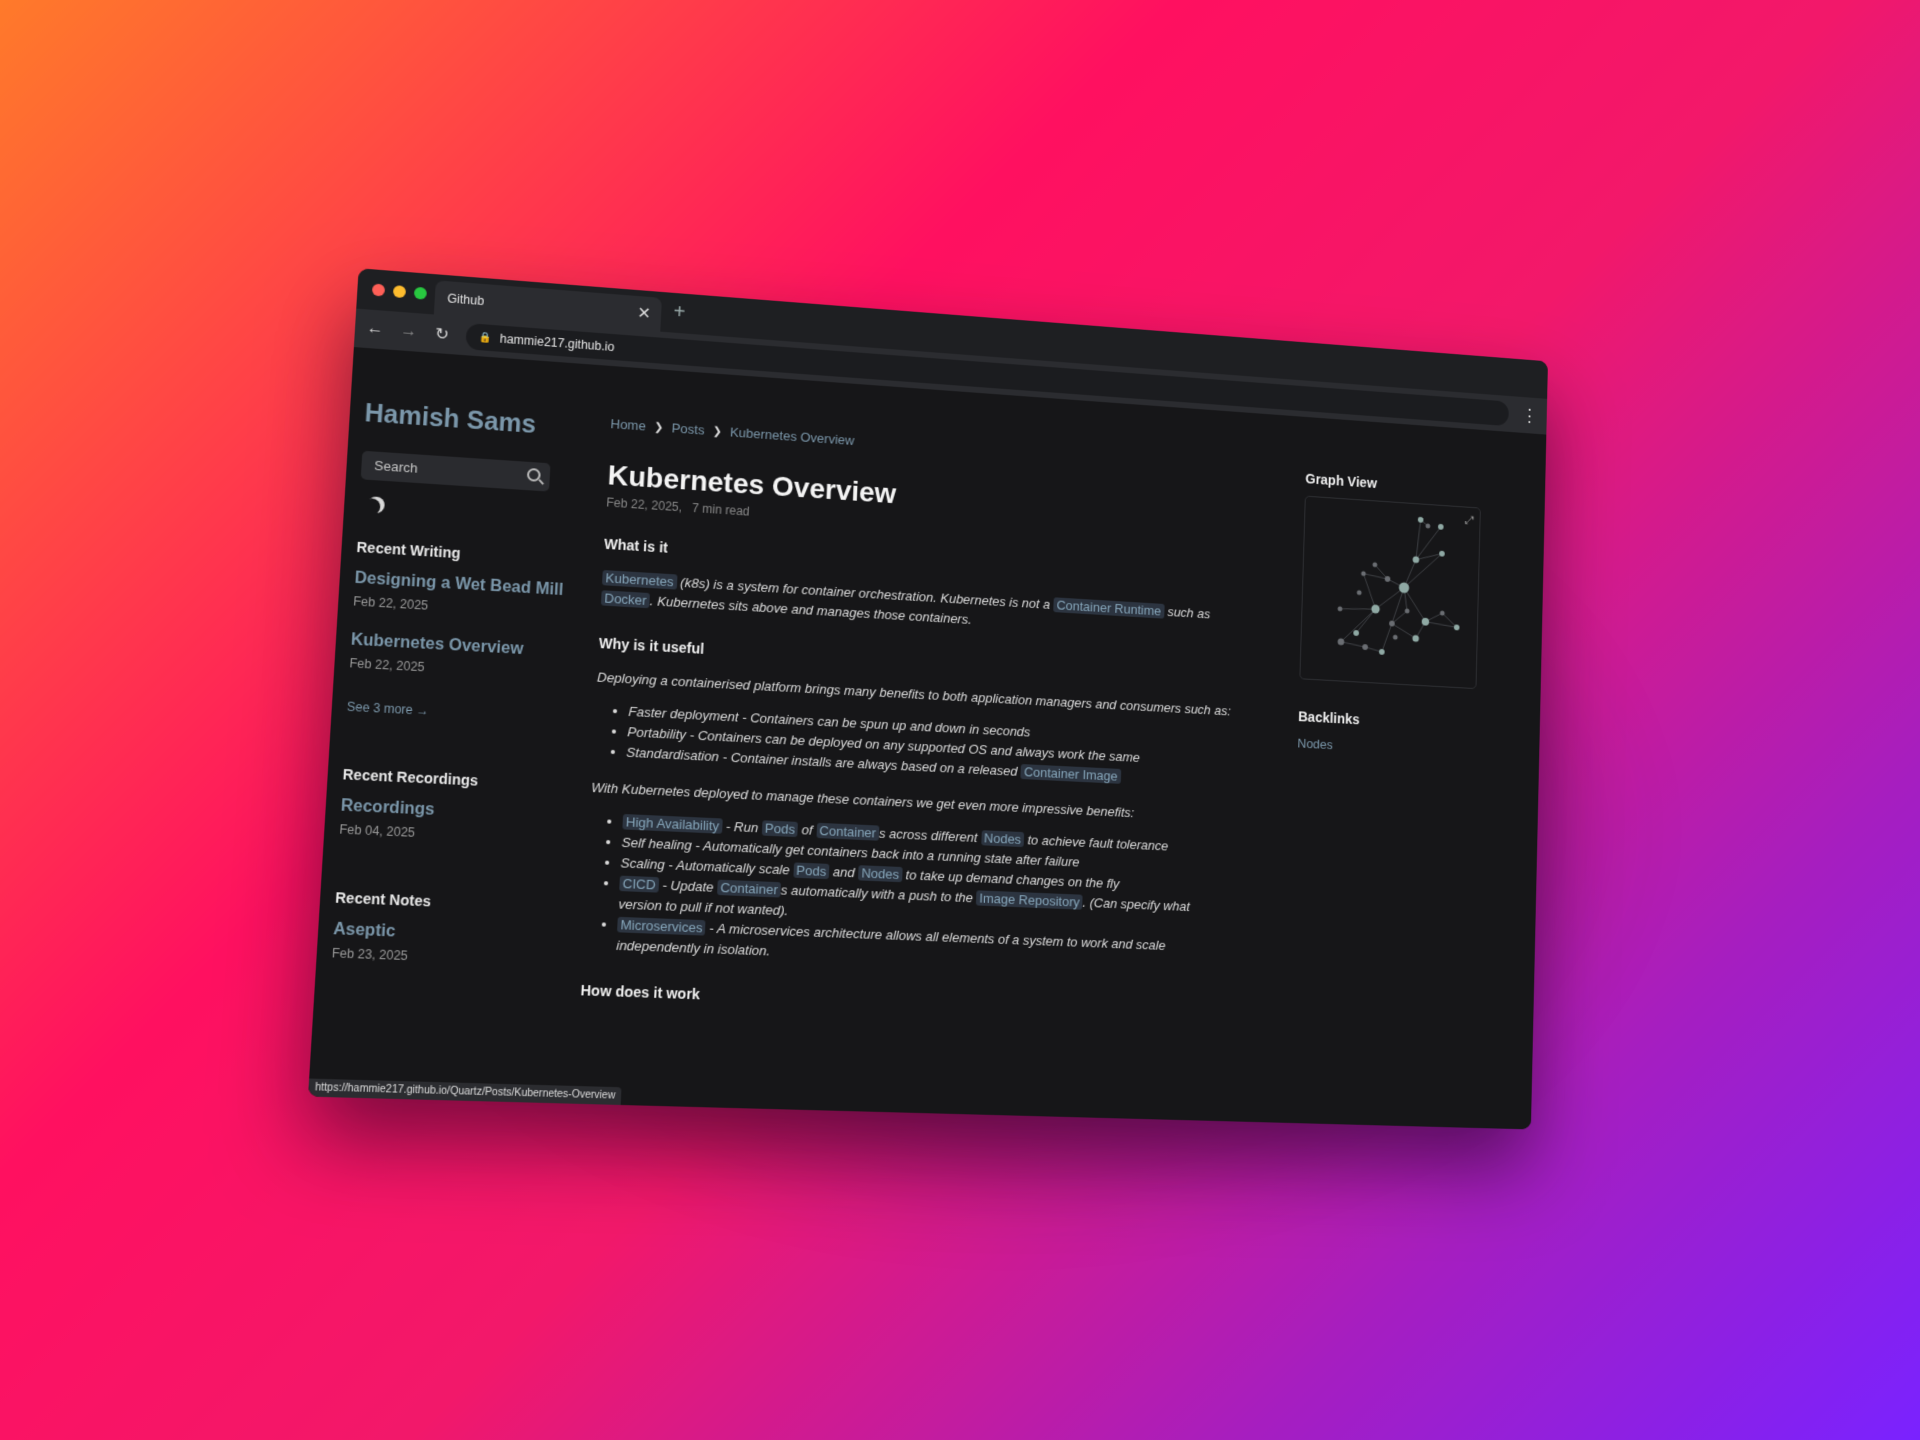 The width and height of the screenshot is (1920, 1440). What do you see at coordinates (625, 599) in the screenshot?
I see `docker-link: Docker` at bounding box center [625, 599].